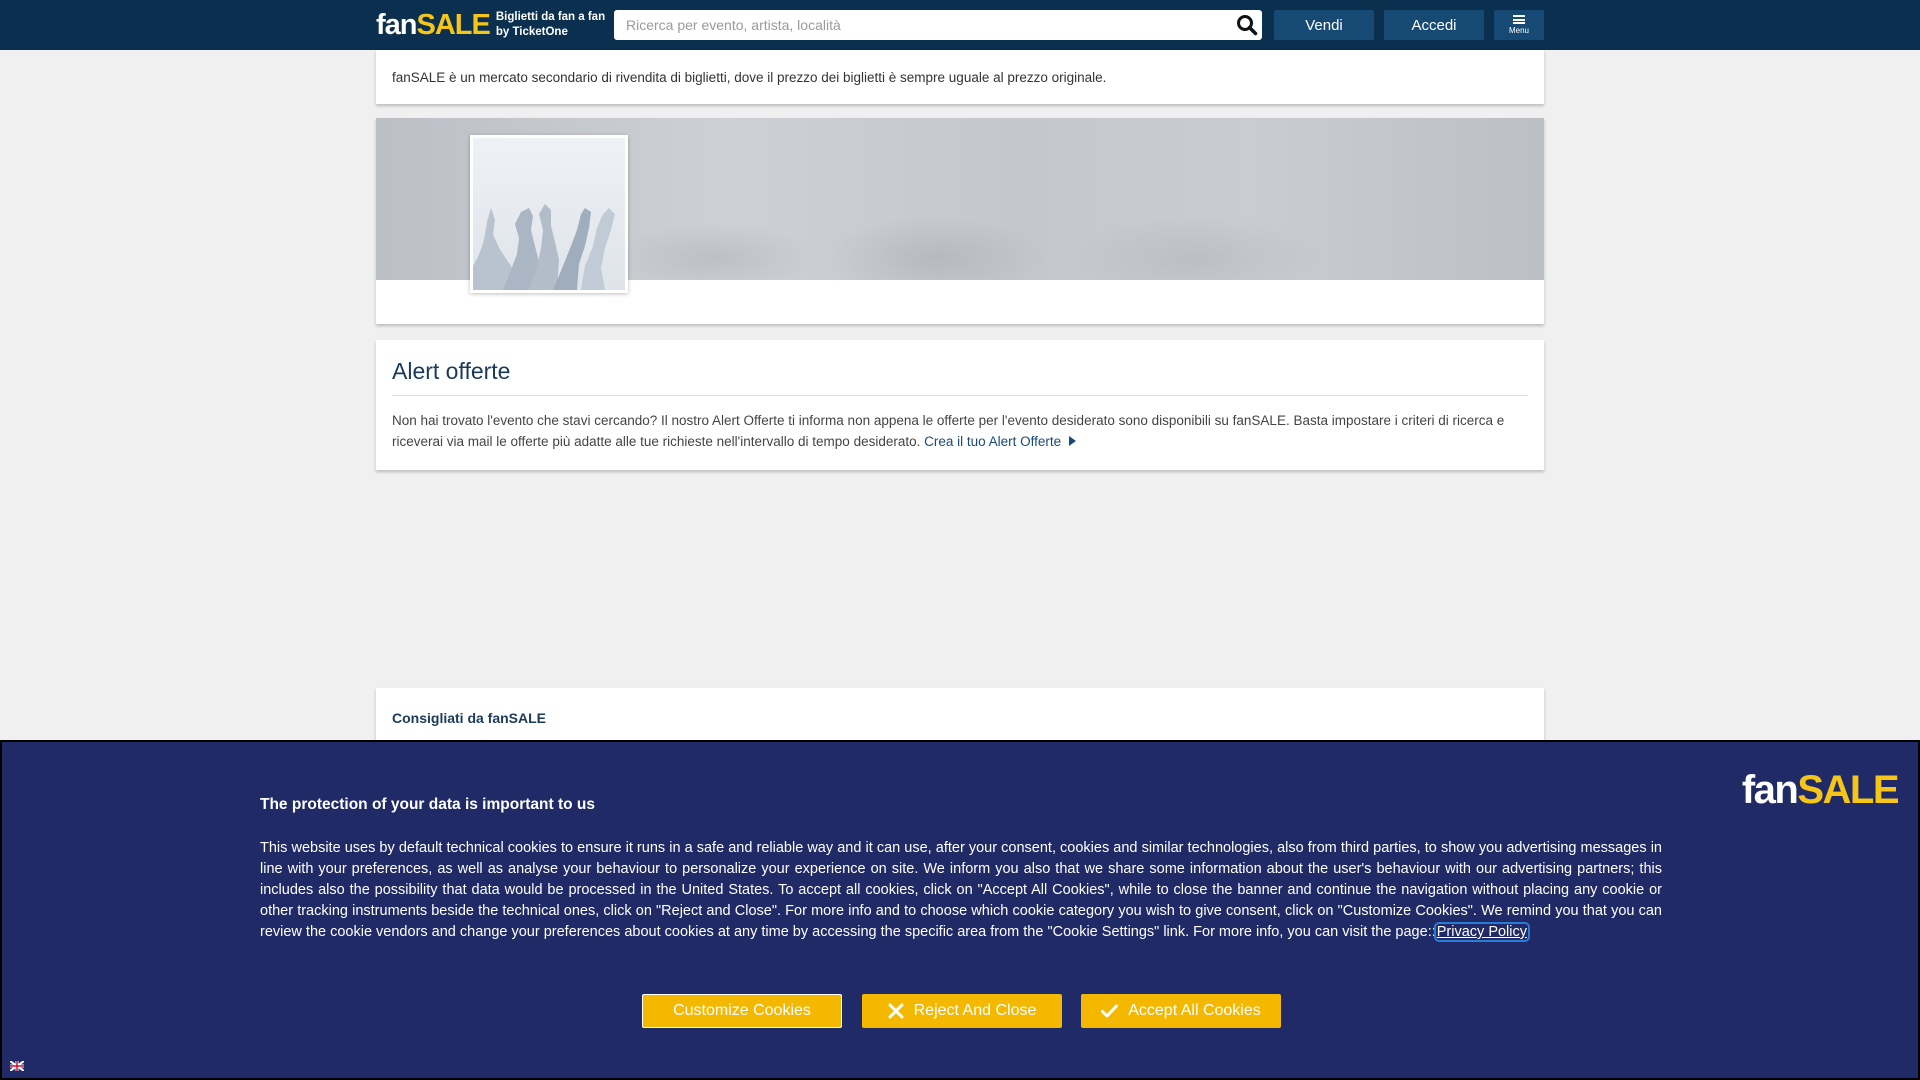 Image resolution: width=1920 pixels, height=1080 pixels. I want to click on login-button: Accedi, so click(1434, 25).